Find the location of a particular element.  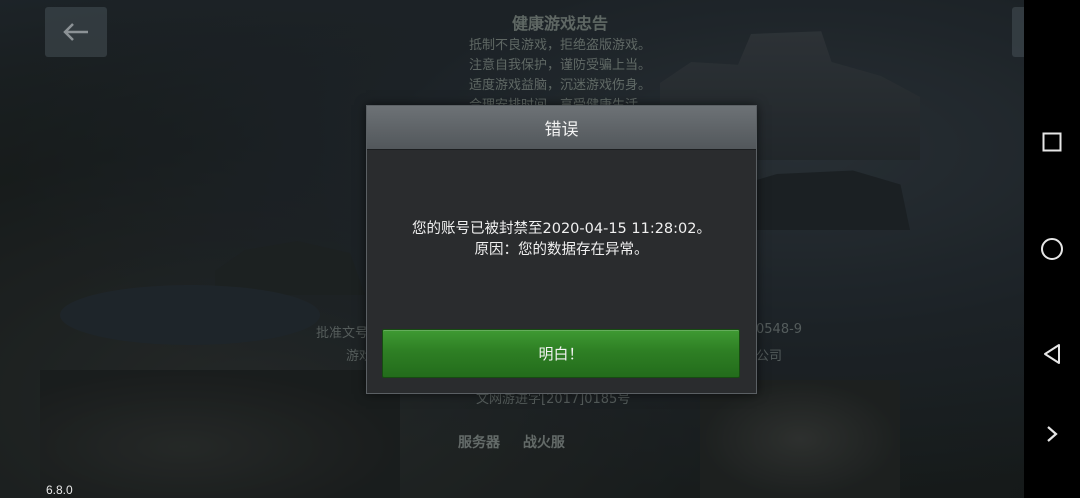

ban-message: 您的账号已被封禁至2020-04-15 11:28:02。 is located at coordinates (561, 229).